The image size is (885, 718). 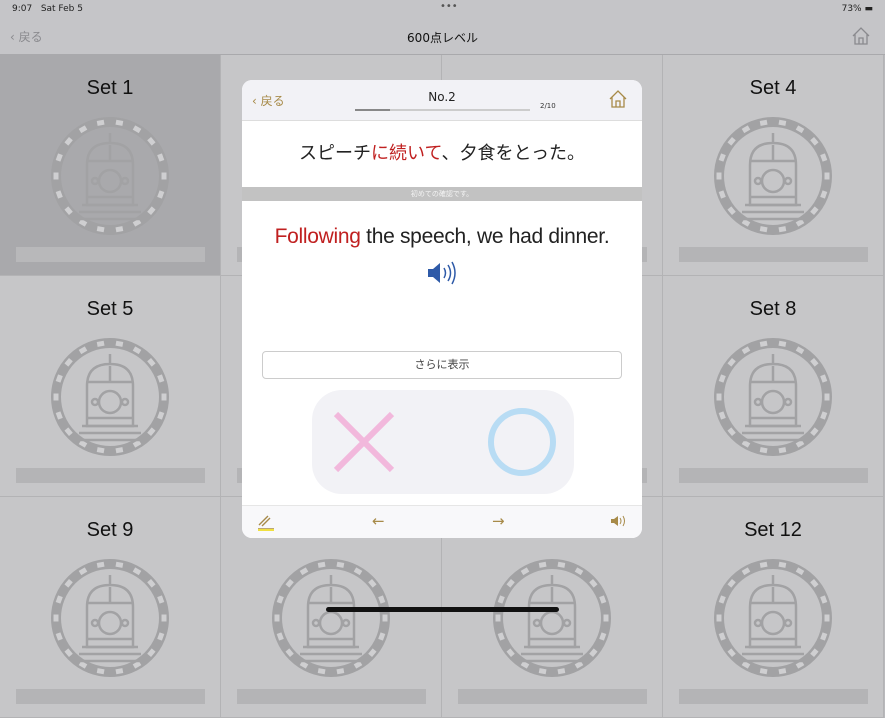 I want to click on next-arrow-icon: →, so click(x=498, y=521).